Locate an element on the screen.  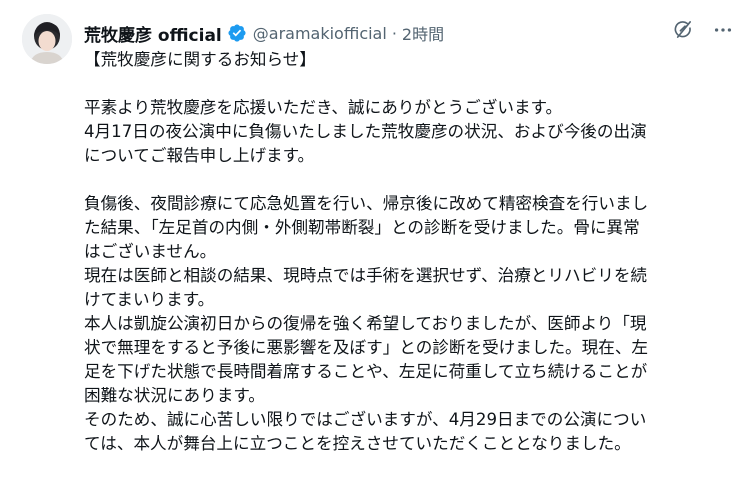
post-text-line: 本人は凱旋公演初日からの復帰を強く希望しておりましたが、医師より「現 is located at coordinates (365, 323).